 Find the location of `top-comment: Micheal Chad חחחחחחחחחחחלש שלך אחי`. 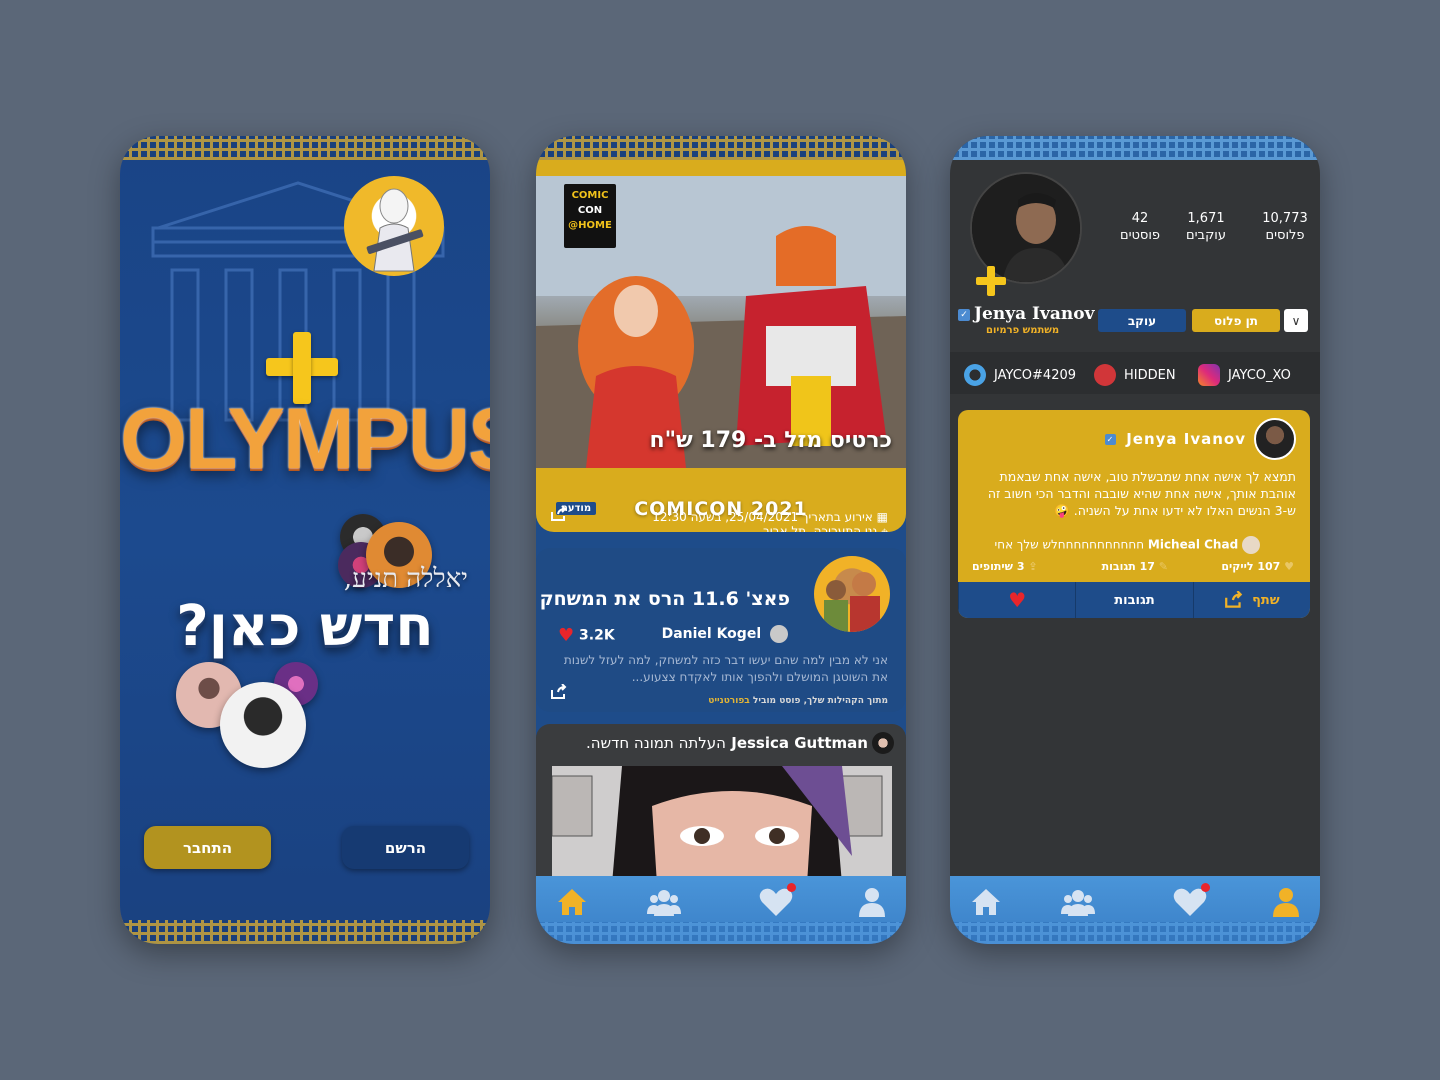

top-comment: Micheal Chad חחחחחחחחחחחלש שלך אחי is located at coordinates (1127, 545).